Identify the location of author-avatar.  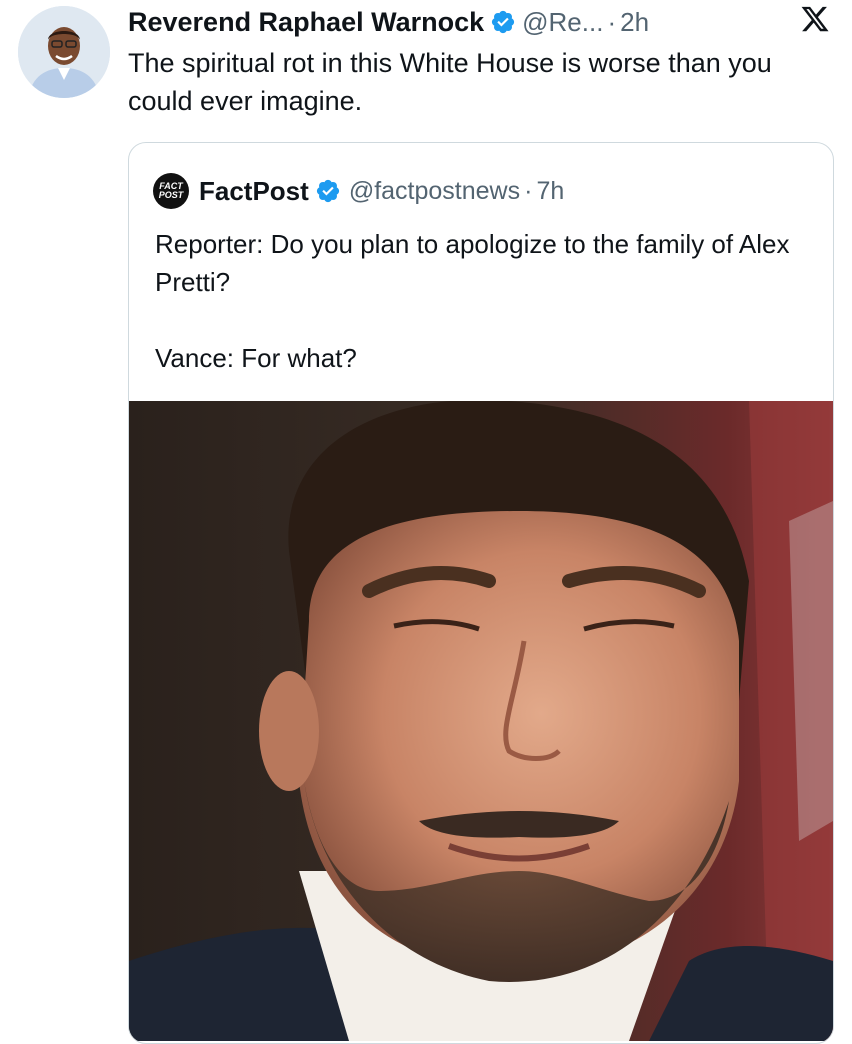
(64, 52).